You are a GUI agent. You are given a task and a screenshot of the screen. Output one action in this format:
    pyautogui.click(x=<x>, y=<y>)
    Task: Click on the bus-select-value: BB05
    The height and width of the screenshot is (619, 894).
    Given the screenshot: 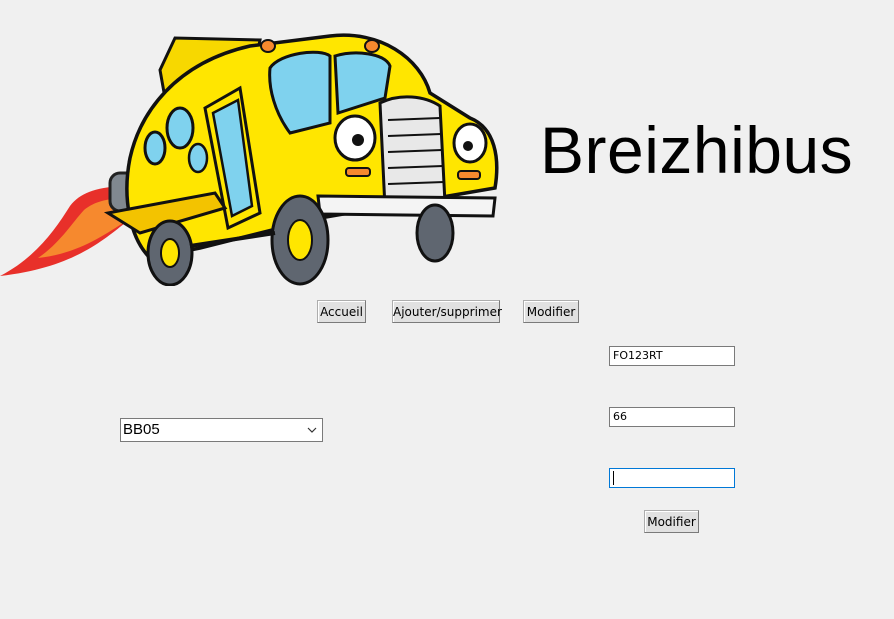 What is the action you would take?
    pyautogui.click(x=141, y=429)
    